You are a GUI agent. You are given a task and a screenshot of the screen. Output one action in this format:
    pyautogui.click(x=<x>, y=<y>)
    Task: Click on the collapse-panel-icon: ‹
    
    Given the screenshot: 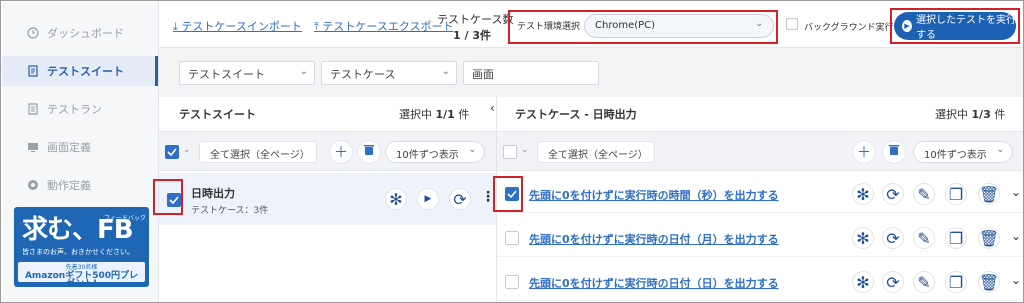 What is the action you would take?
    pyautogui.click(x=492, y=108)
    